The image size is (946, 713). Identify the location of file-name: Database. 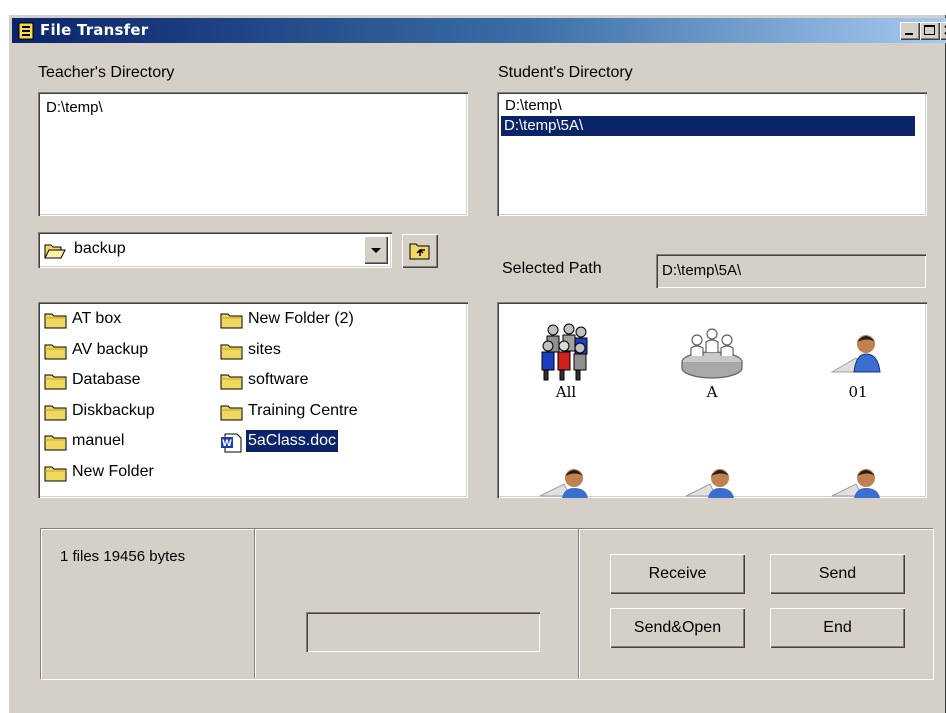
(106, 379).